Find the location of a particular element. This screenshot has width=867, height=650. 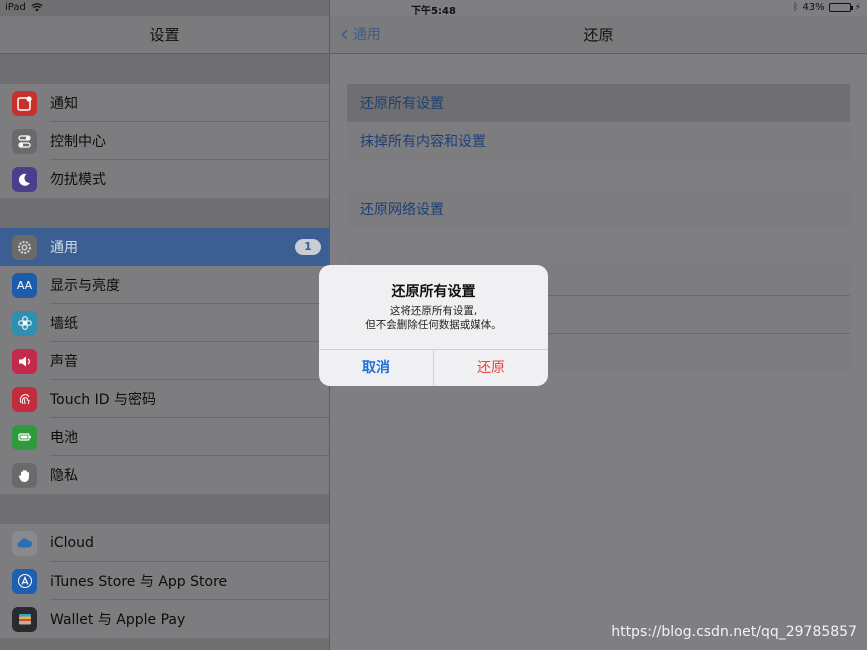

control-center-icon is located at coordinates (24, 141).